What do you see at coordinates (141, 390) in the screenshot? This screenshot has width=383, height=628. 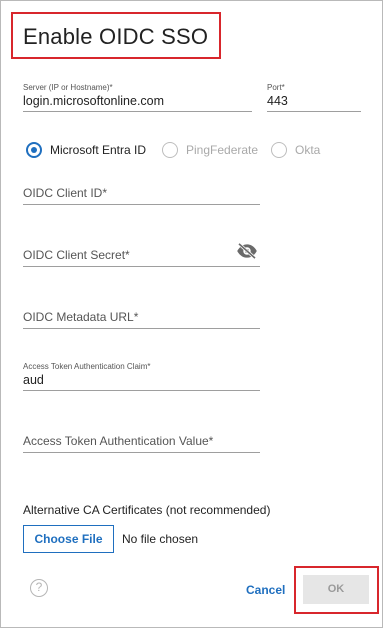 I see `token-claim-underline` at bounding box center [141, 390].